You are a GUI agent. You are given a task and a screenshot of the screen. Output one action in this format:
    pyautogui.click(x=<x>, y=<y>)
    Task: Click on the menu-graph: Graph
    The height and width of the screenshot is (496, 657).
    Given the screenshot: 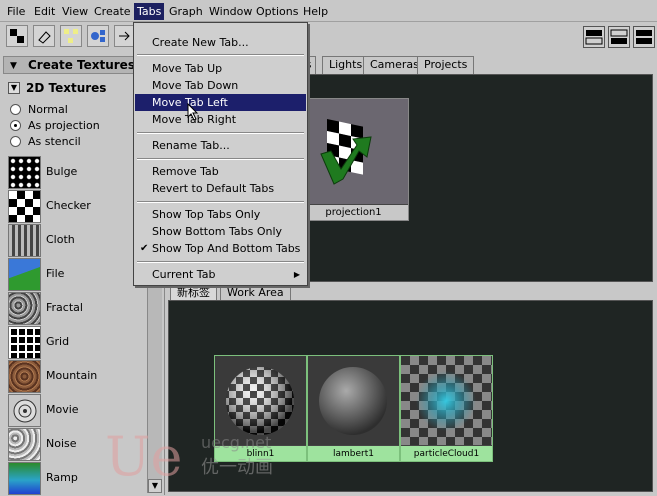 What is the action you would take?
    pyautogui.click(x=186, y=11)
    